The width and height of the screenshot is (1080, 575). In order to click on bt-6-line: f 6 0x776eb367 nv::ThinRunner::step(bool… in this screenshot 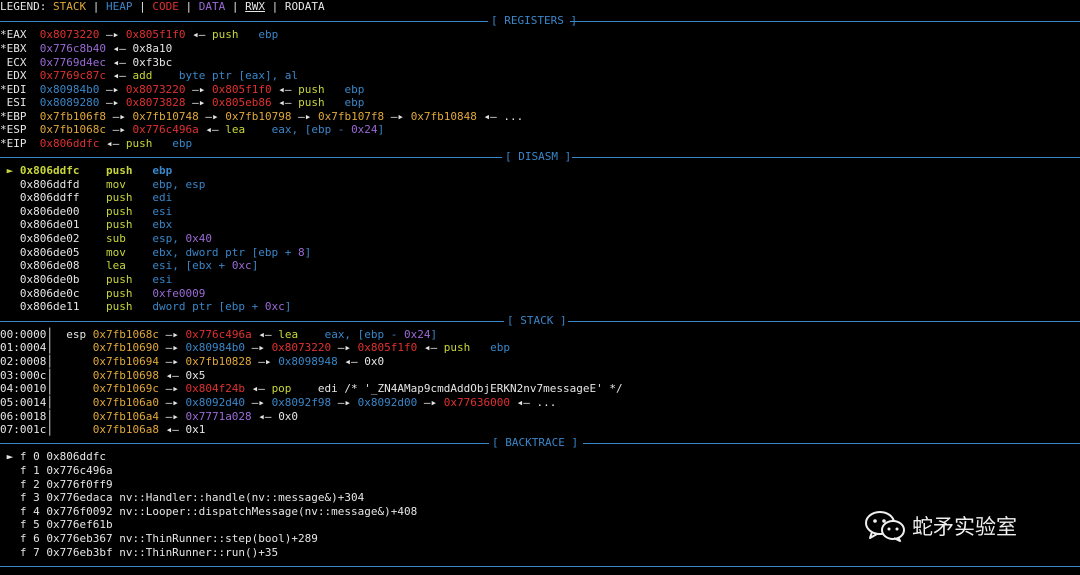, I will do `click(159, 539)`.